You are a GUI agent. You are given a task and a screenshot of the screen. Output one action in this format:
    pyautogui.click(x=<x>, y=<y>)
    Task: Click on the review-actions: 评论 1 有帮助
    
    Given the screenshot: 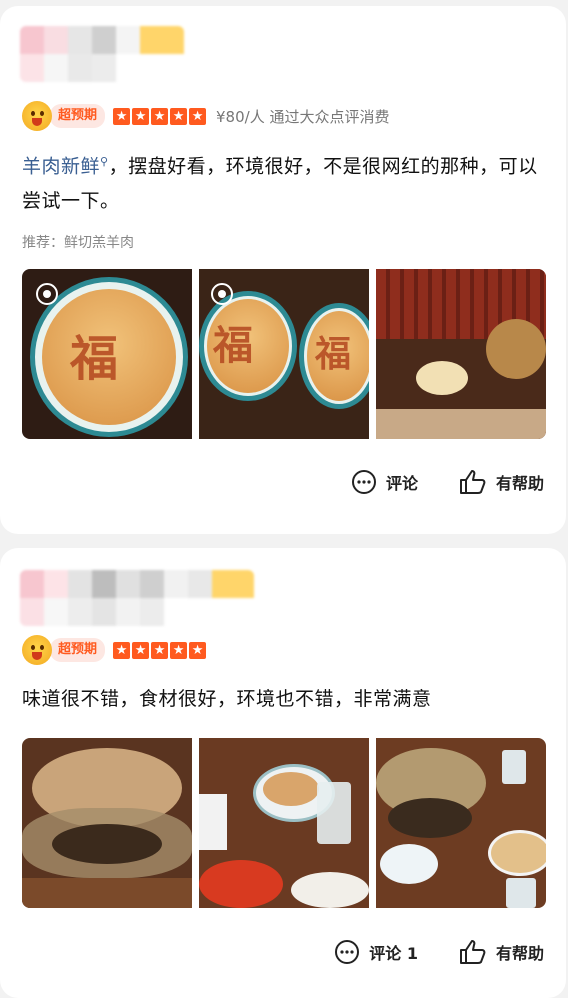 What is the action you would take?
    pyautogui.click(x=418, y=952)
    